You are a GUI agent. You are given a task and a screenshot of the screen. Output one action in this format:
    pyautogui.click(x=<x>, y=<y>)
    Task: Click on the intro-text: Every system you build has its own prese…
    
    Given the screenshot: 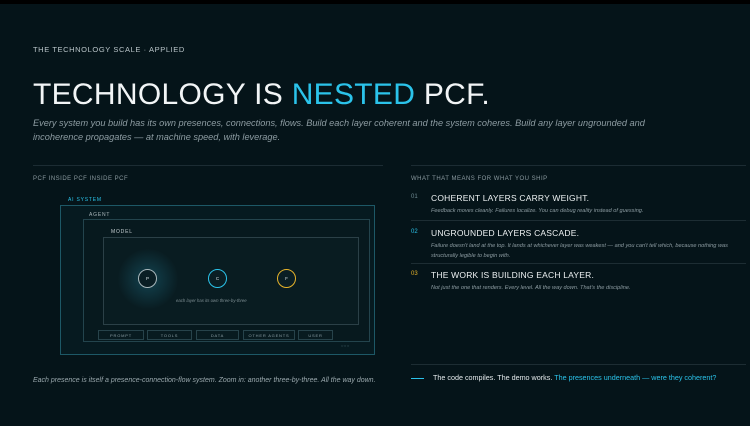 What is the action you would take?
    pyautogui.click(x=339, y=130)
    